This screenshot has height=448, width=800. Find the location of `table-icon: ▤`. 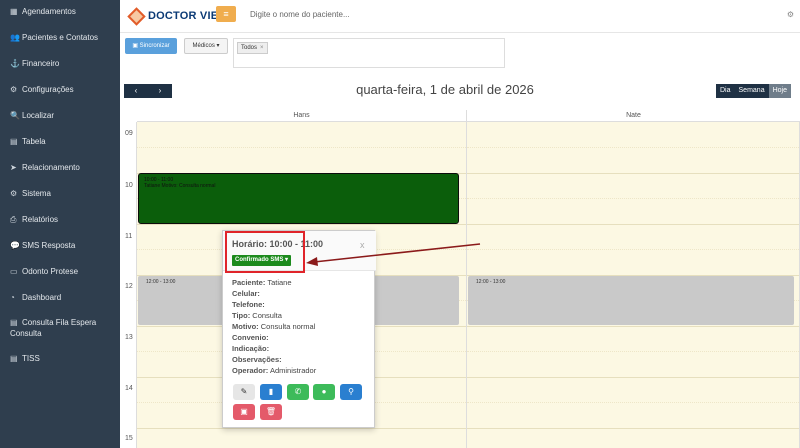

table-icon: ▤ is located at coordinates (14, 141).